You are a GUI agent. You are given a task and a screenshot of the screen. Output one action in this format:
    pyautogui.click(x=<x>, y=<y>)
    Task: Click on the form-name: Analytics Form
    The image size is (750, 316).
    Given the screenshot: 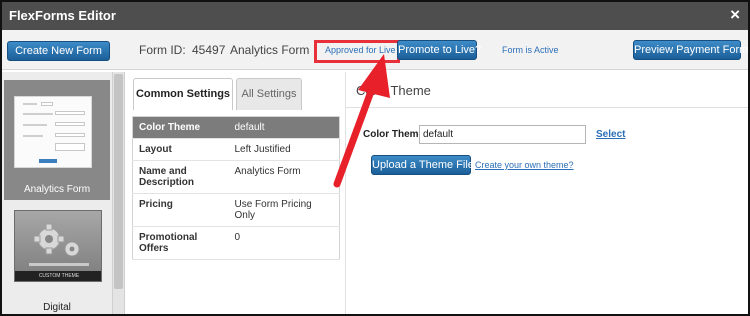 What is the action you would take?
    pyautogui.click(x=270, y=50)
    